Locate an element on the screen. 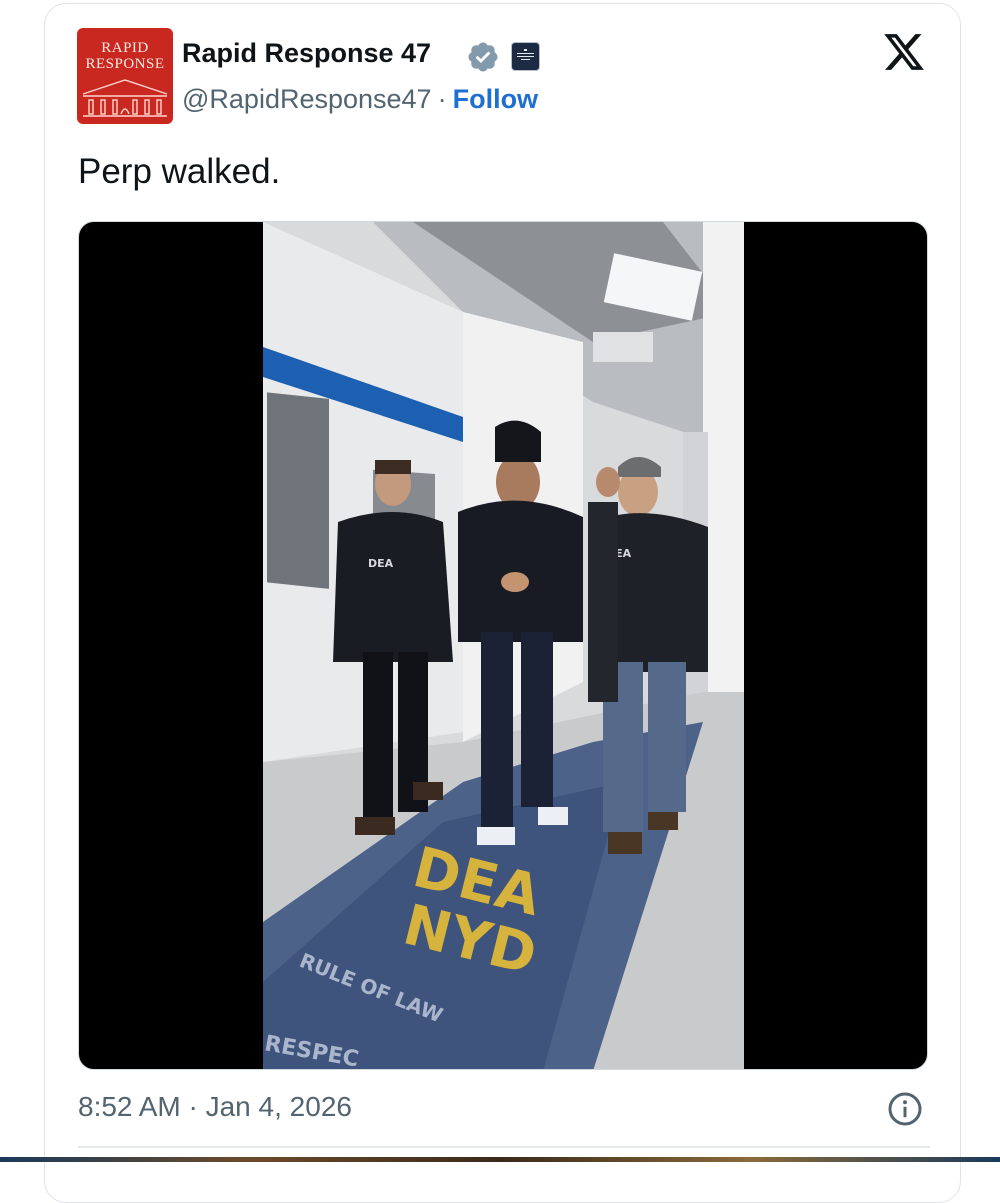 Image resolution: width=1000 pixels, height=1203 pixels. white-house-affiliation-icon is located at coordinates (525, 54).